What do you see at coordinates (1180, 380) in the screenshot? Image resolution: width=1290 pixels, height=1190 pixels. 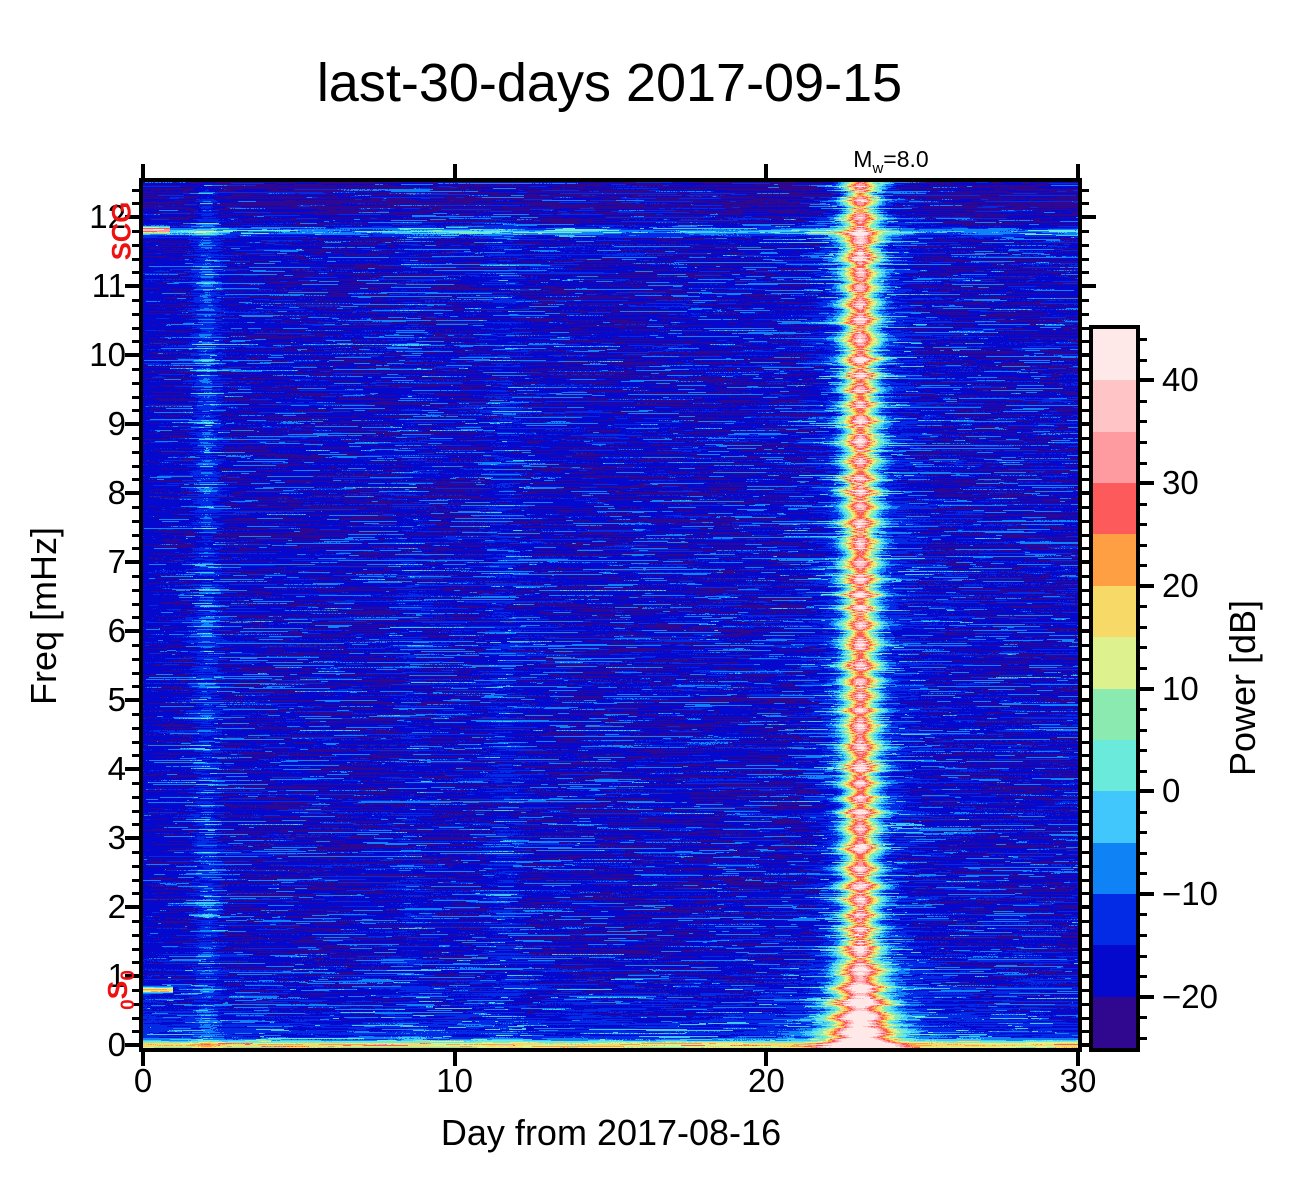 I see `colorbar-tick-label: 40` at bounding box center [1180, 380].